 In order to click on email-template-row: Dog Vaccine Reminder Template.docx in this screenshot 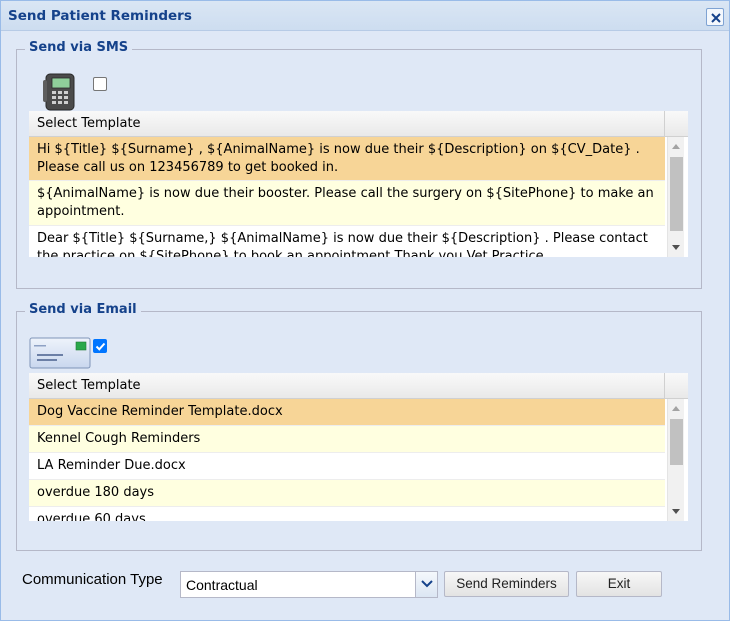, I will do `click(347, 412)`.